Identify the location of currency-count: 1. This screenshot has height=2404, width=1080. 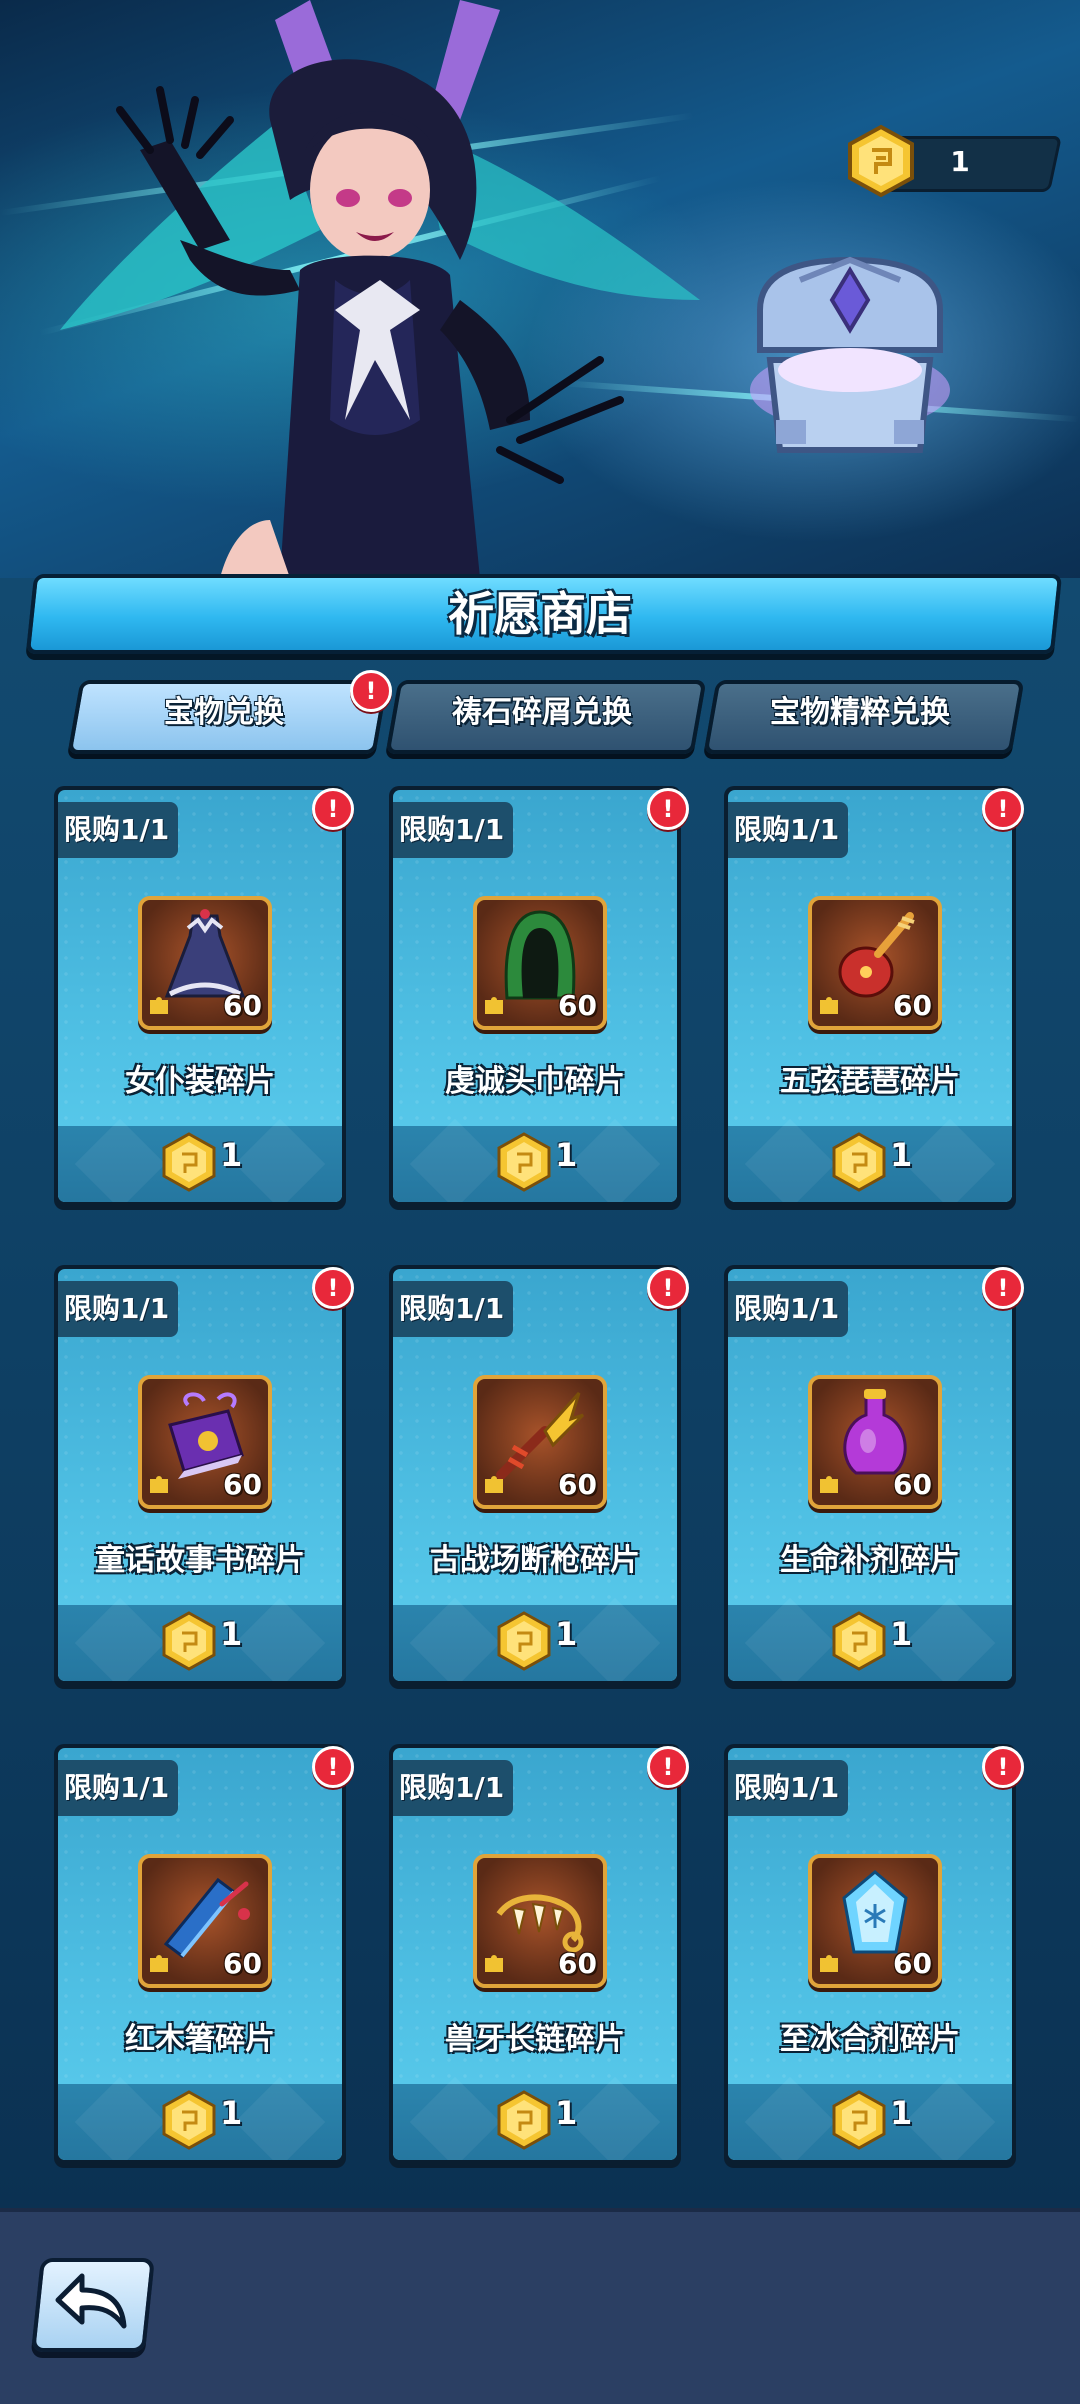
(960, 161).